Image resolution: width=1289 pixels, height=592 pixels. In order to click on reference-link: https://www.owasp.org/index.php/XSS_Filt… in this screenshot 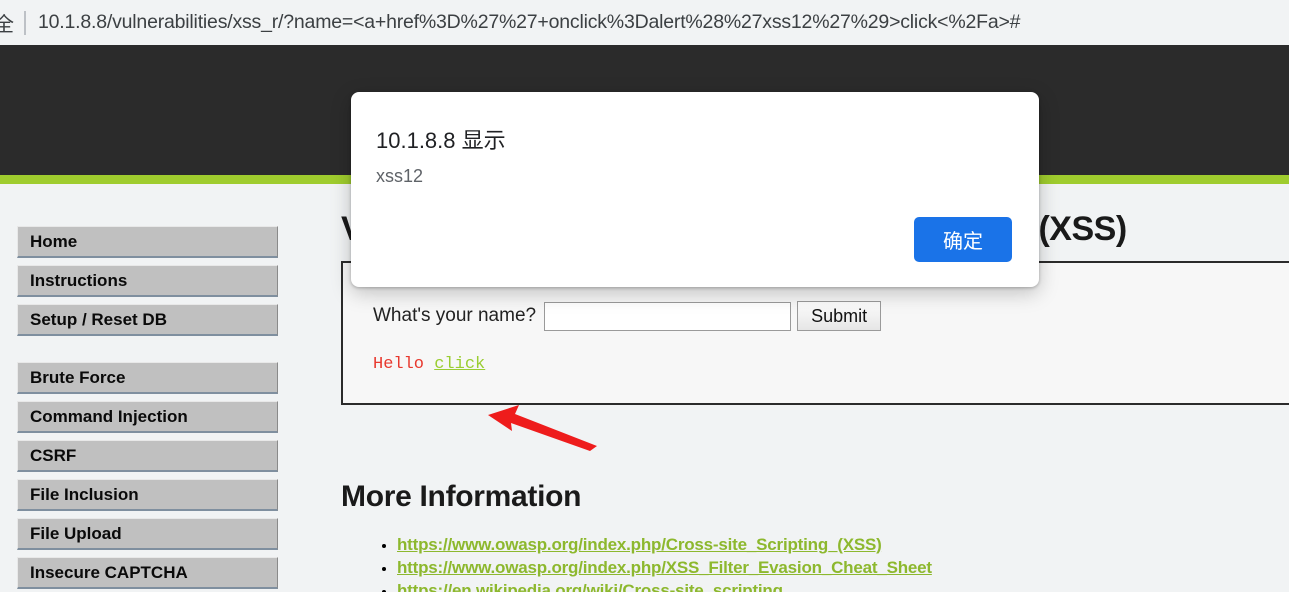, I will do `click(664, 567)`.